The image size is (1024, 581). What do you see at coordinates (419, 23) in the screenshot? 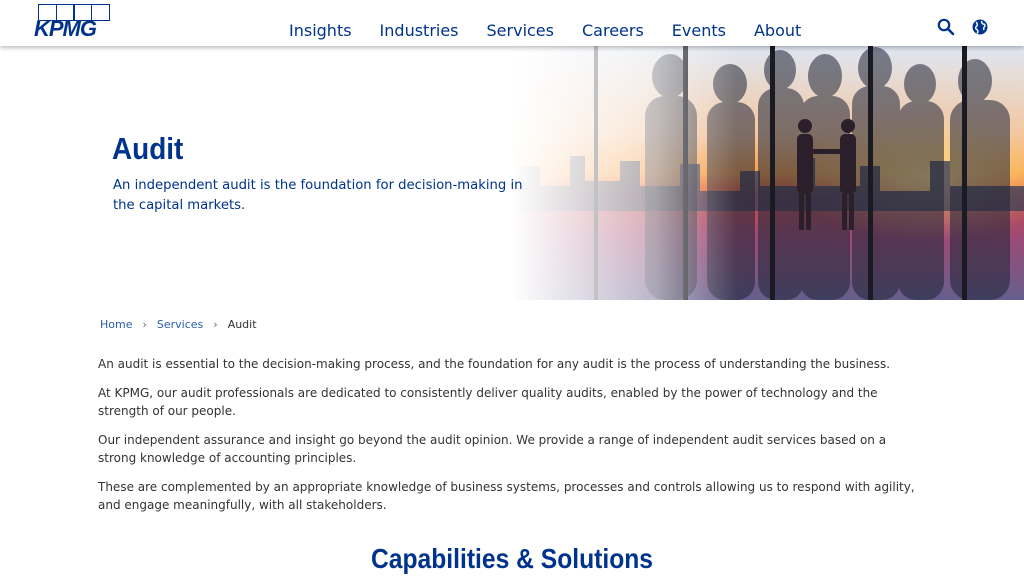
I see `nav-industries: Industries` at bounding box center [419, 23].